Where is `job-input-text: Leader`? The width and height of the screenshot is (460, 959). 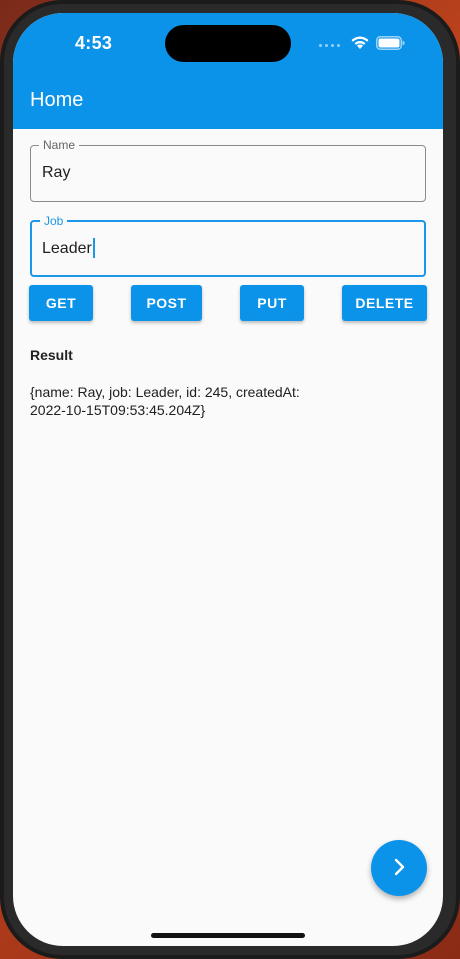 job-input-text: Leader is located at coordinates (67, 249).